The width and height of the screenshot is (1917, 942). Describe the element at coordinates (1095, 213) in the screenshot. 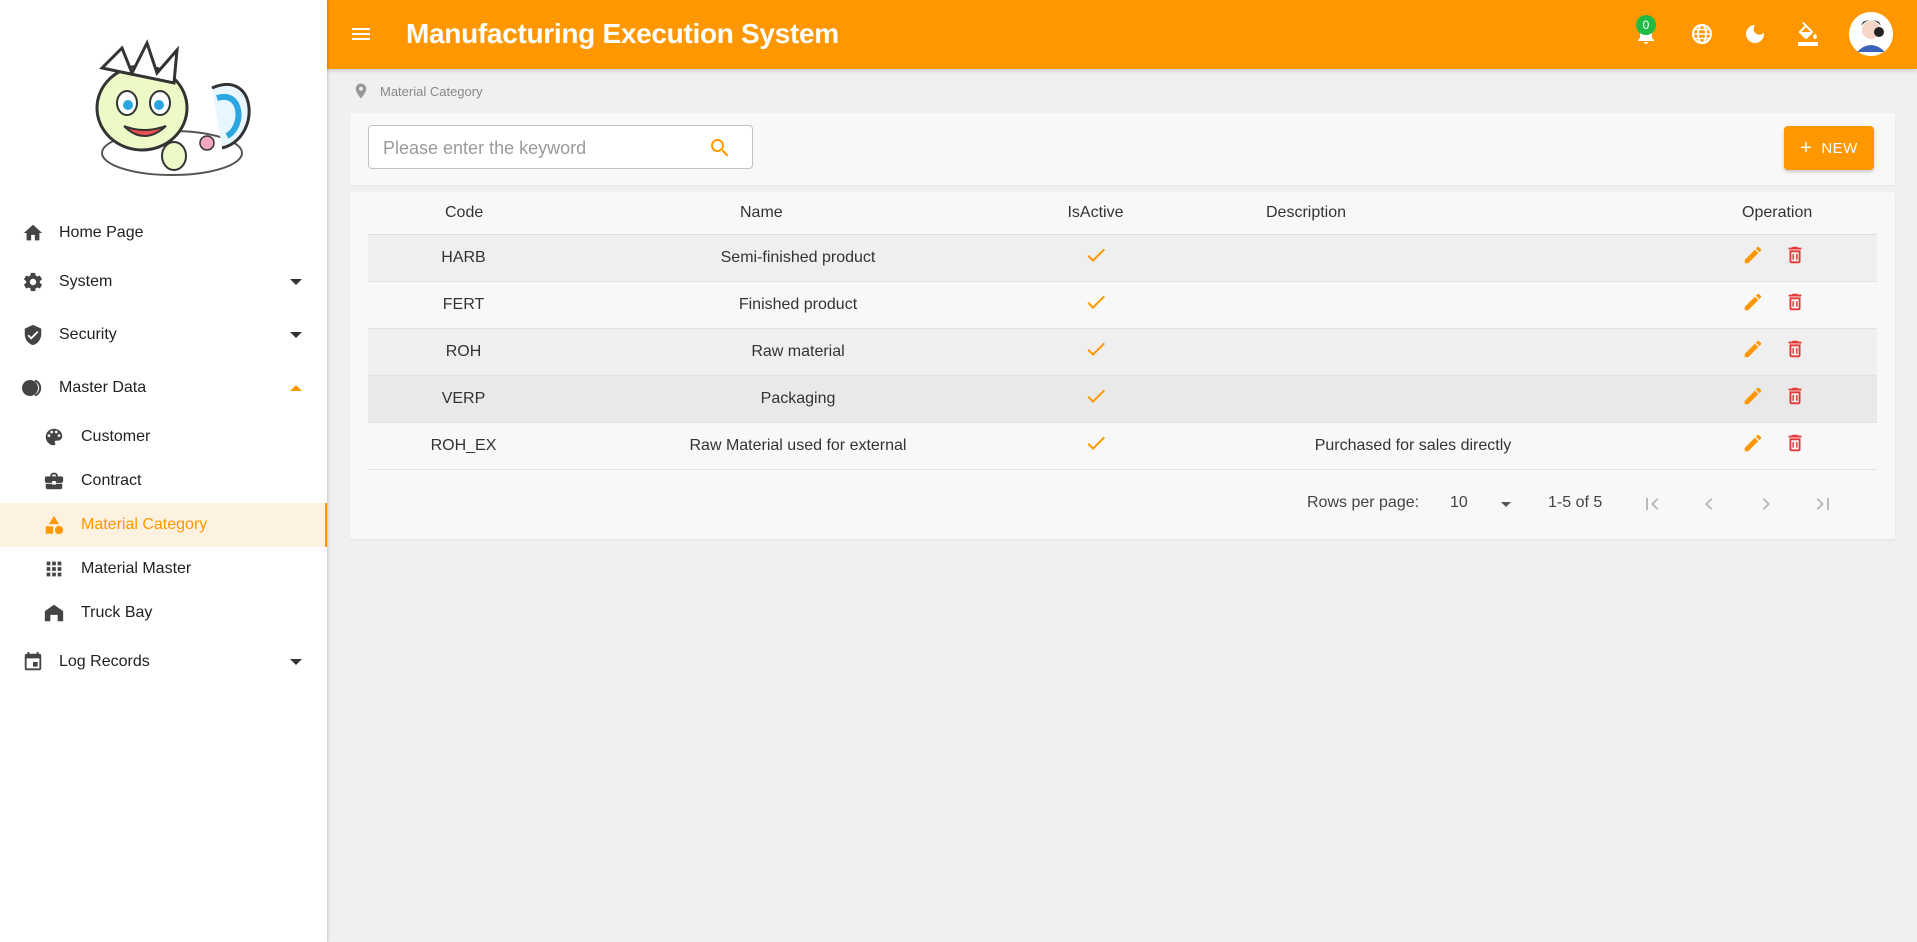

I see `column-header-isactive: IsActive` at that location.